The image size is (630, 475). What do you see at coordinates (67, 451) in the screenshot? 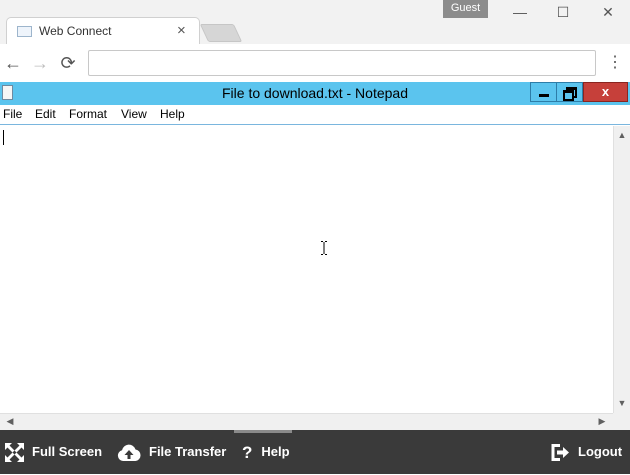
I see `full-screen-label: Full Screen` at bounding box center [67, 451].